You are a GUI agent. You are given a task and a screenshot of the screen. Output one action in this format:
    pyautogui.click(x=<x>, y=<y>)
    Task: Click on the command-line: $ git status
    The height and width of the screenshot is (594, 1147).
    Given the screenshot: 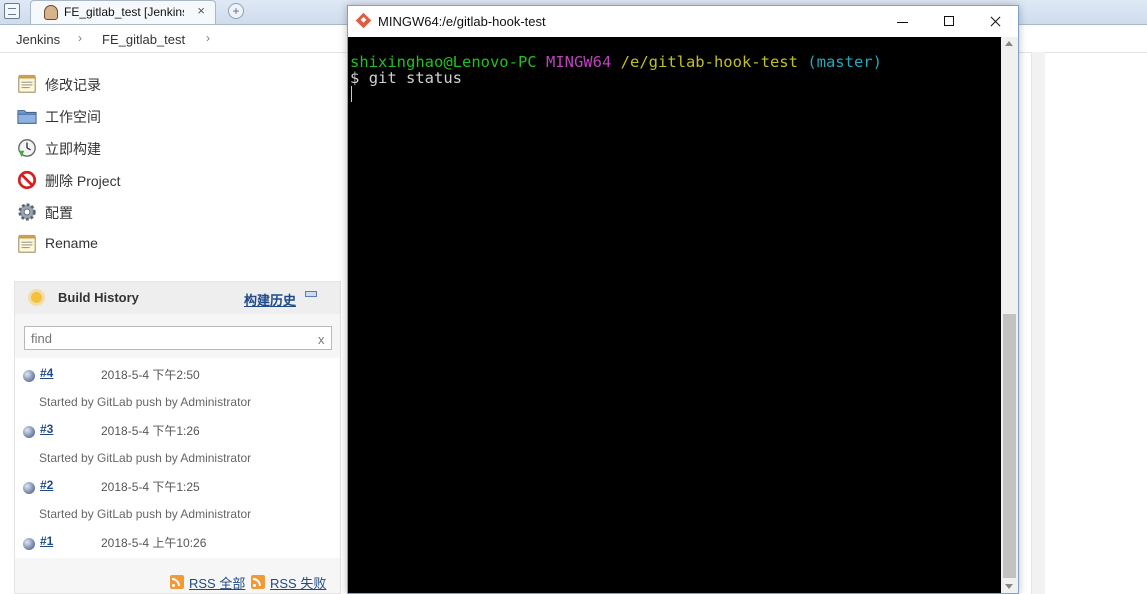 What is the action you would take?
    pyautogui.click(x=406, y=78)
    